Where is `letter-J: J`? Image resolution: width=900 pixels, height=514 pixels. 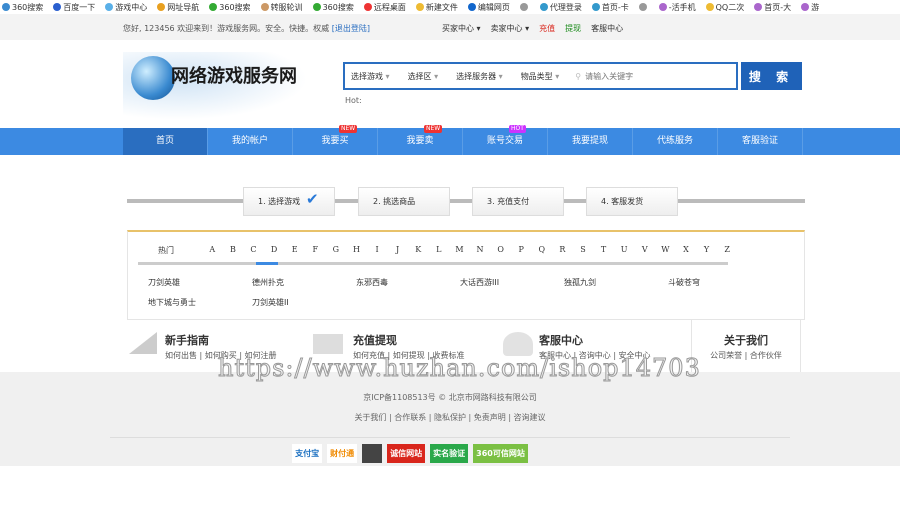 letter-J: J is located at coordinates (397, 250).